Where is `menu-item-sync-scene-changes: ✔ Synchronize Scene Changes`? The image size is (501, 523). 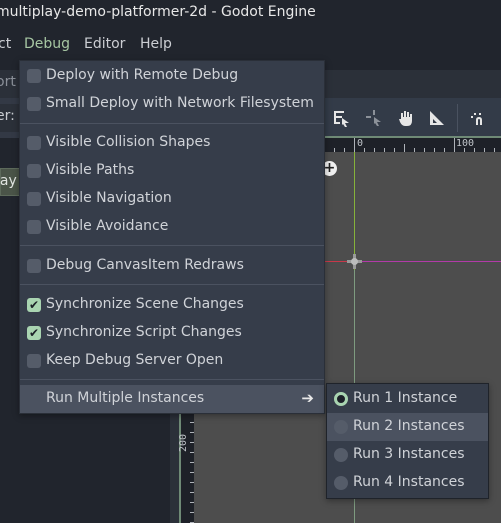 menu-item-sync-scene-changes: ✔ Synchronize Scene Changes is located at coordinates (172, 305).